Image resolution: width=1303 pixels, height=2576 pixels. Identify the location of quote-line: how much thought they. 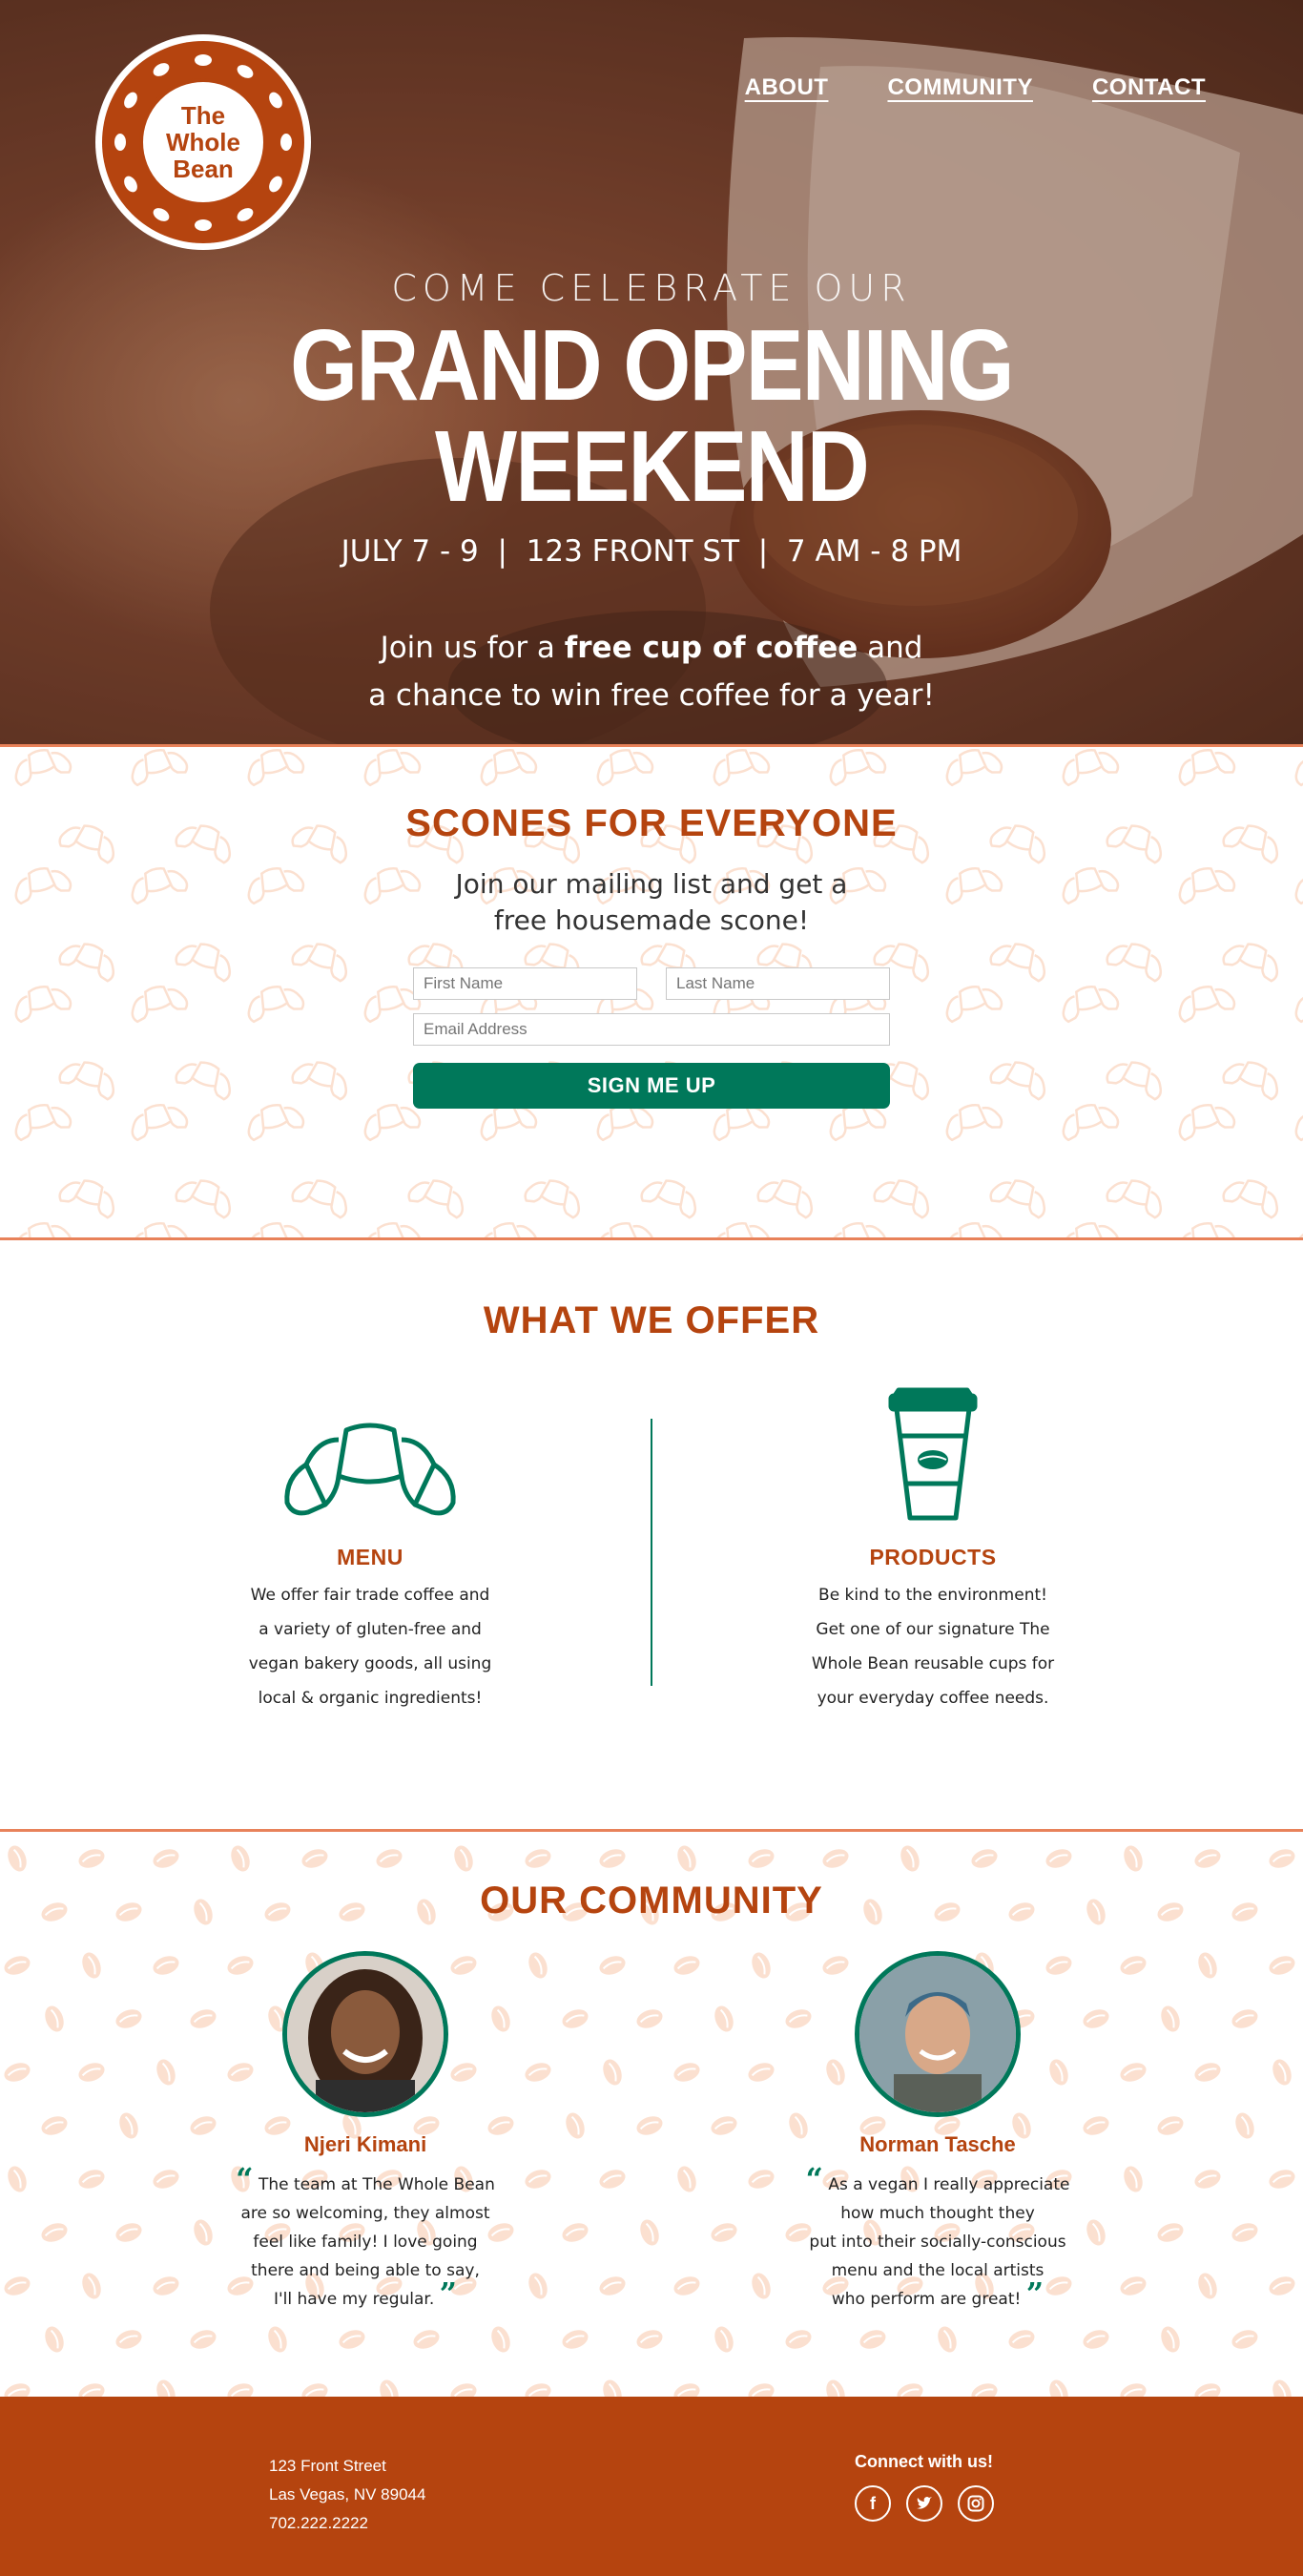
(937, 2213).